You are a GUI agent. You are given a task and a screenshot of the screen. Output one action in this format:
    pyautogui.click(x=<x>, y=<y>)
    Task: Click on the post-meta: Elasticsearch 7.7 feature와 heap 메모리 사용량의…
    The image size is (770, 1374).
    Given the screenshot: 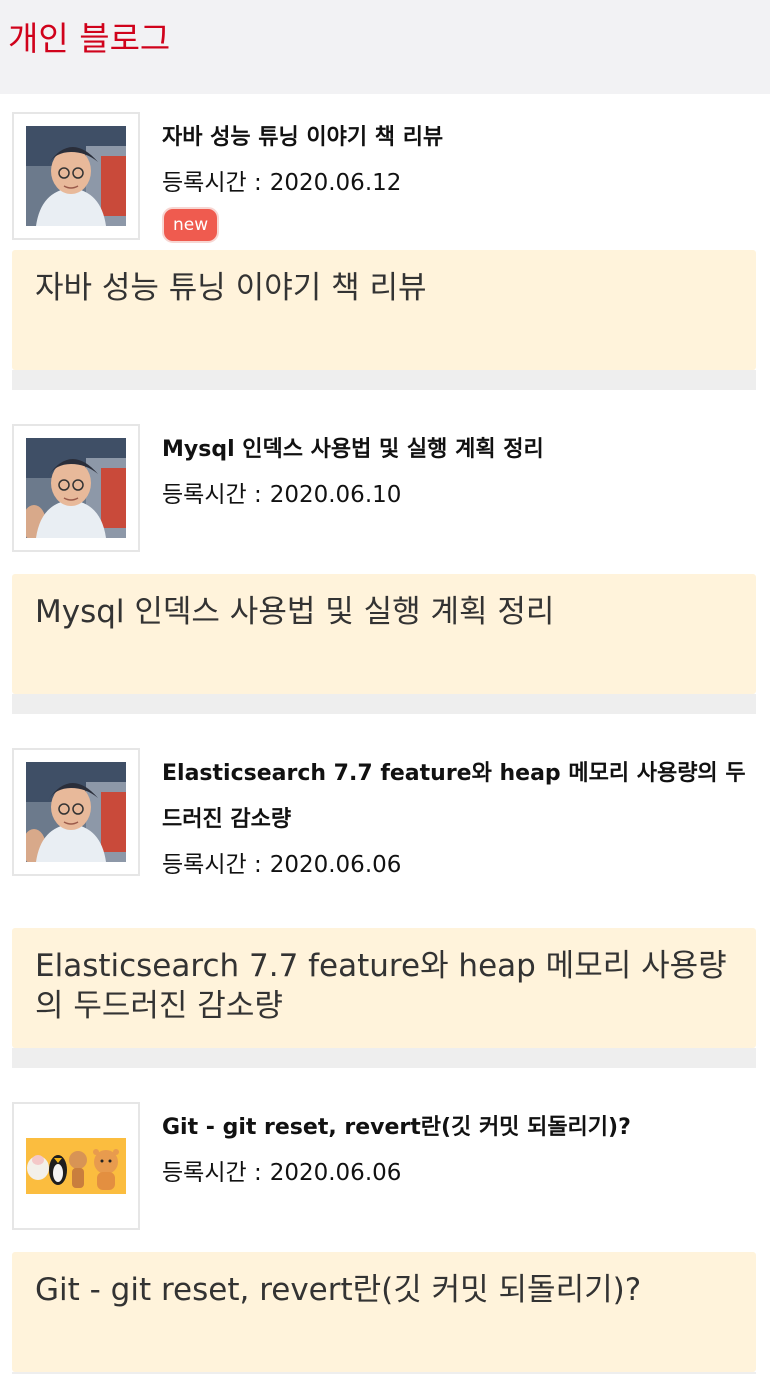 What is the action you would take?
    pyautogui.click(x=455, y=828)
    